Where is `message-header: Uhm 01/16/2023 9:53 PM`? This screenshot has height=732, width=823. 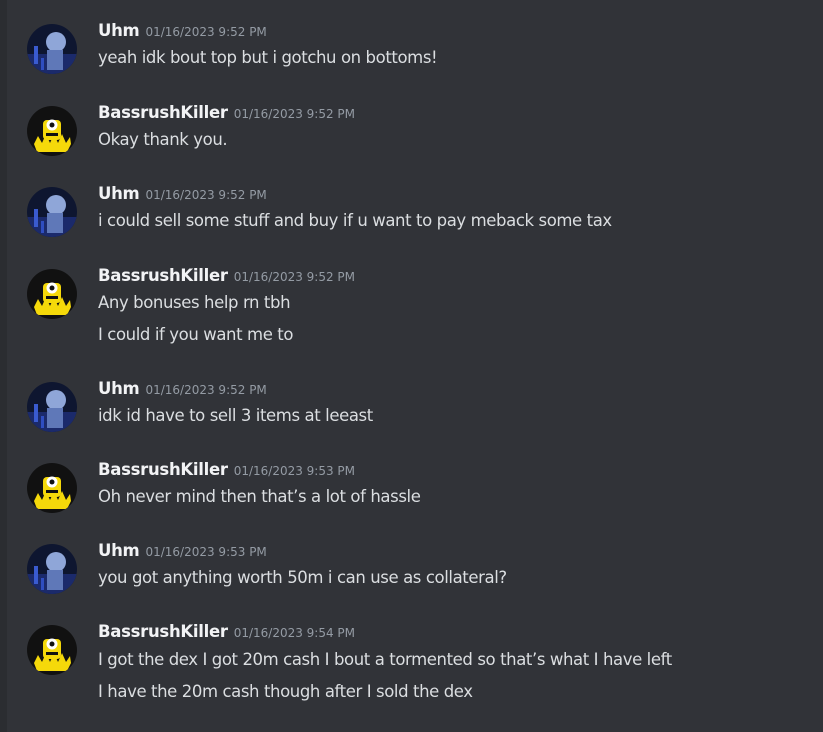
message-header: Uhm 01/16/2023 9:53 PM is located at coordinates (182, 551).